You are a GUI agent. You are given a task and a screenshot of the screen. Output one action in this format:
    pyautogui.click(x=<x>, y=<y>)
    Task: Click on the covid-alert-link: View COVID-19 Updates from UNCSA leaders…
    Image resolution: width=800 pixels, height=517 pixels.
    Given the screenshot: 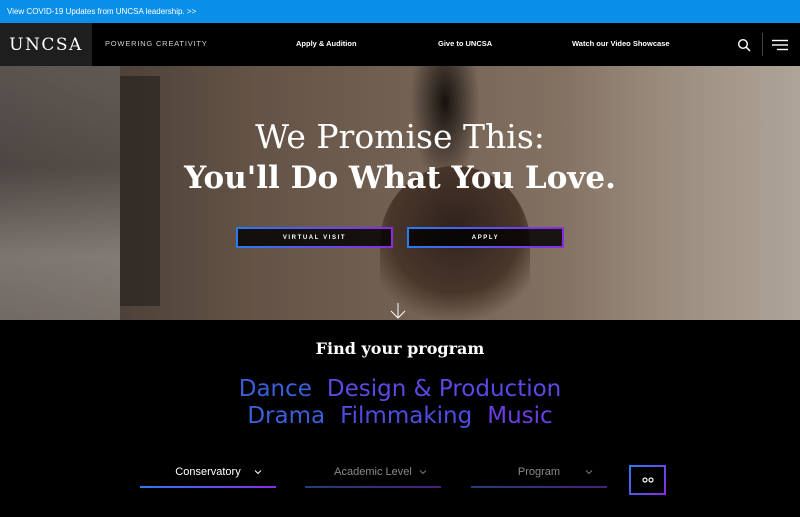 What is the action you would take?
    pyautogui.click(x=101, y=11)
    